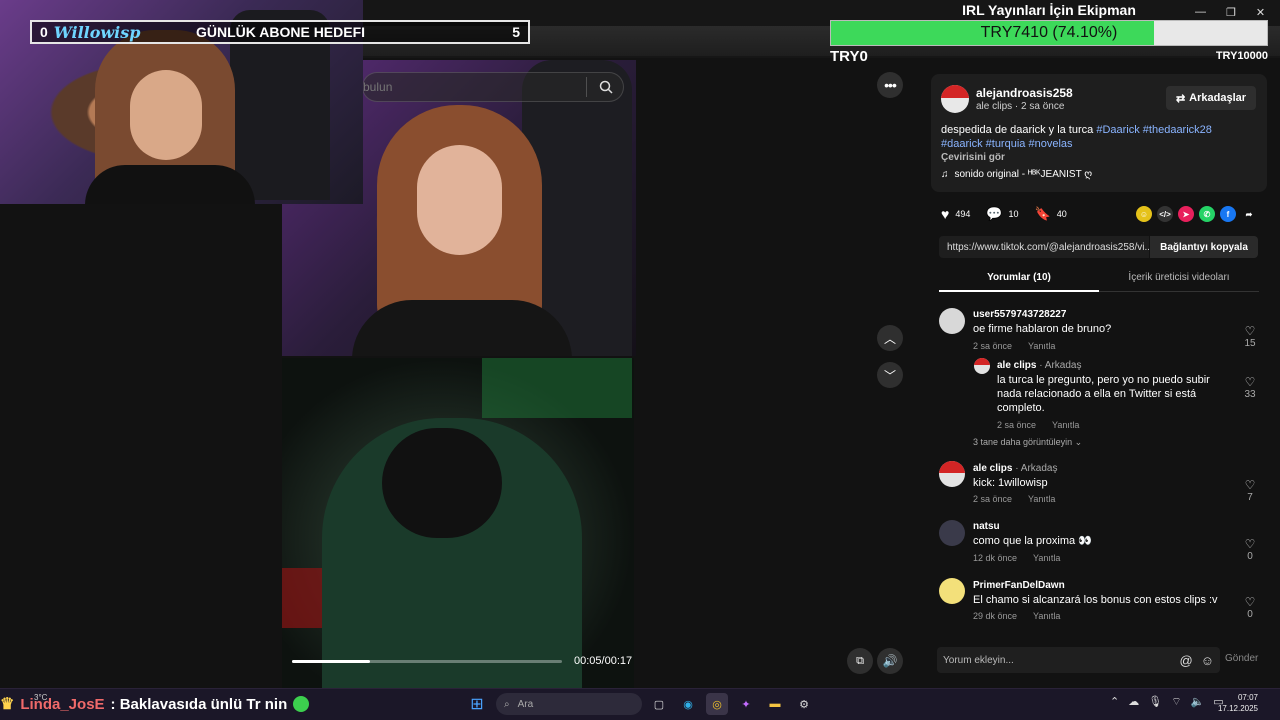 The width and height of the screenshot is (1280, 720). Describe the element at coordinates (1196, 214) in the screenshot. I see `share-icons: ☺ </> ➤ ✆ f ➦` at that location.